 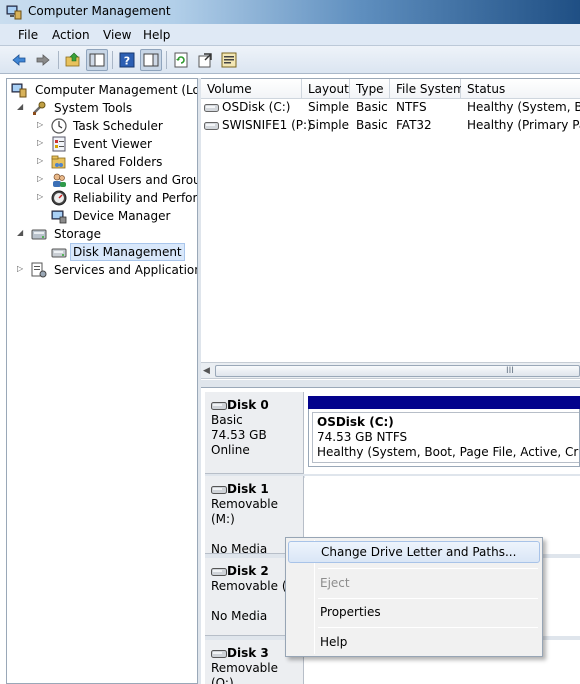 I want to click on menu-item-help: Help, so click(x=414, y=642).